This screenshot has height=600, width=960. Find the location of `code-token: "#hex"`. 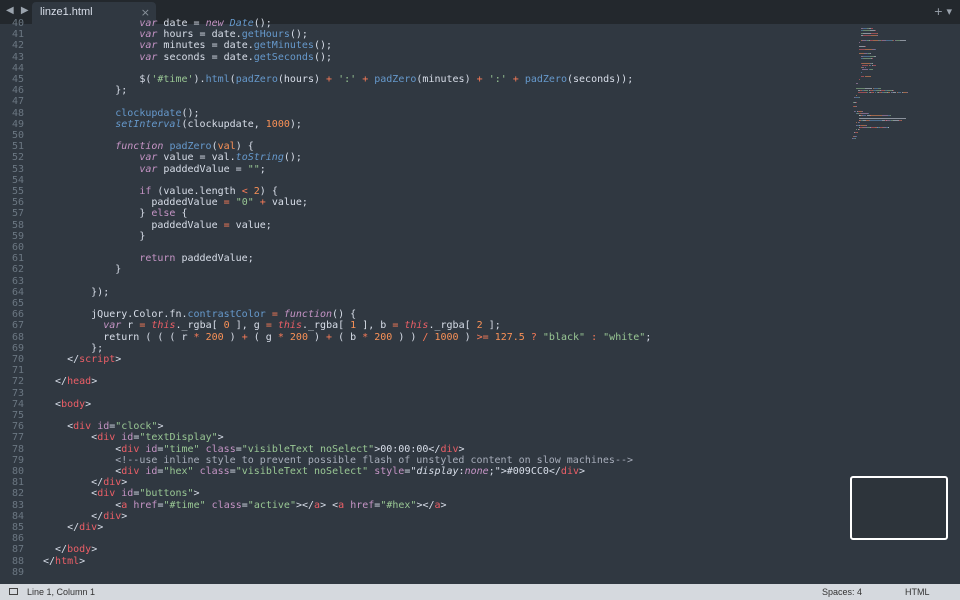

code-token: "#hex" is located at coordinates (398, 505).